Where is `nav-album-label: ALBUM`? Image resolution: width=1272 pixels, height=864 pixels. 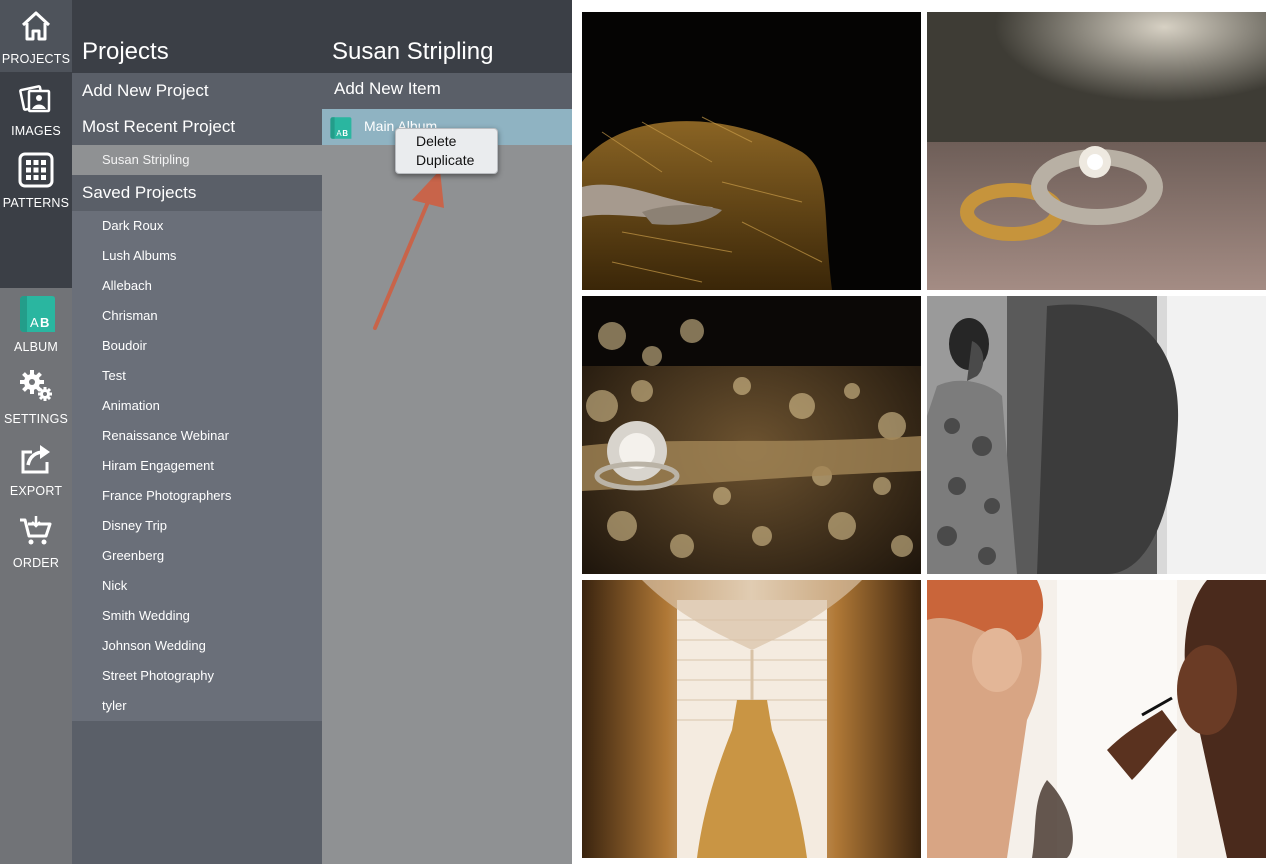 nav-album-label: ALBUM is located at coordinates (36, 347).